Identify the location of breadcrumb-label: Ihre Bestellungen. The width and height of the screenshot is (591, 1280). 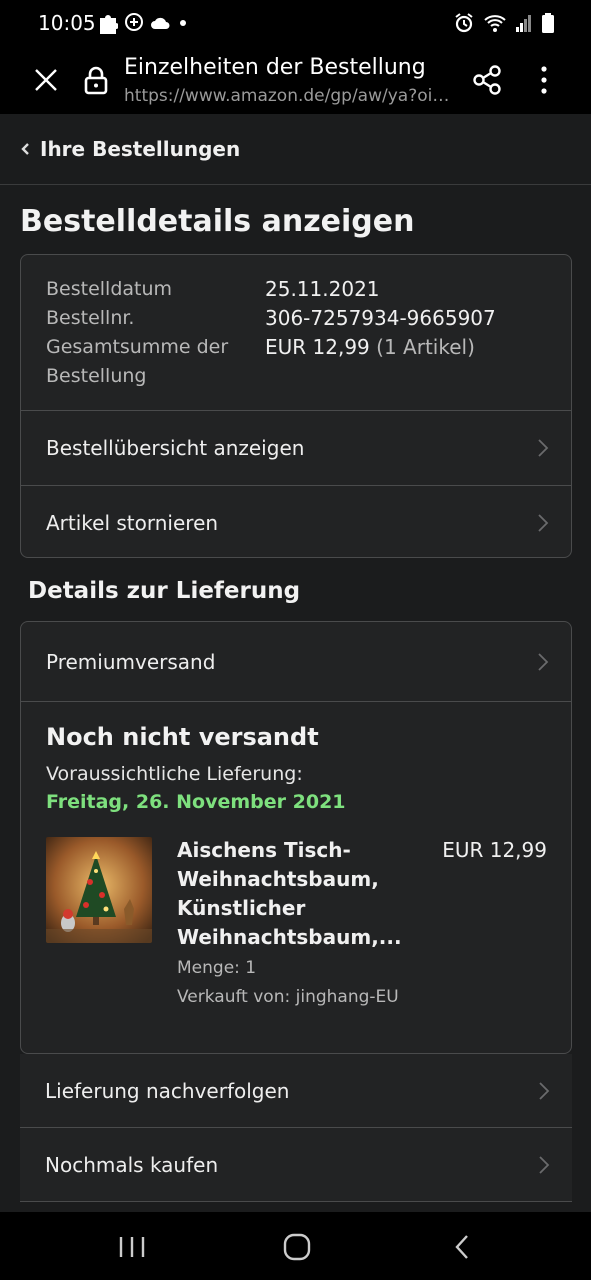
(140, 149).